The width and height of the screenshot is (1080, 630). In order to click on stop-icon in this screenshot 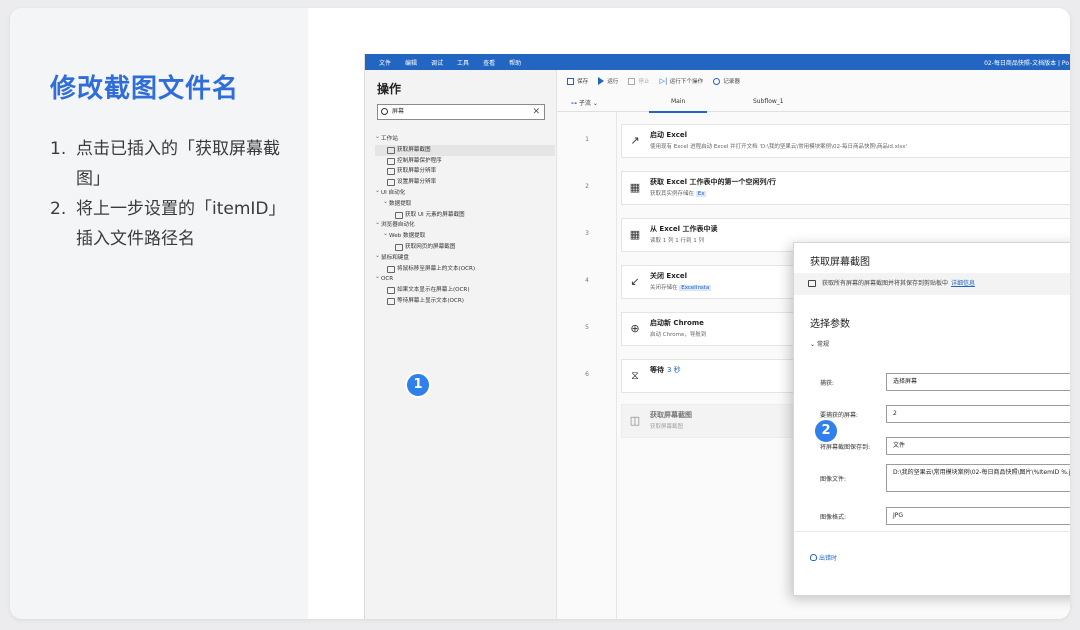, I will do `click(632, 81)`.